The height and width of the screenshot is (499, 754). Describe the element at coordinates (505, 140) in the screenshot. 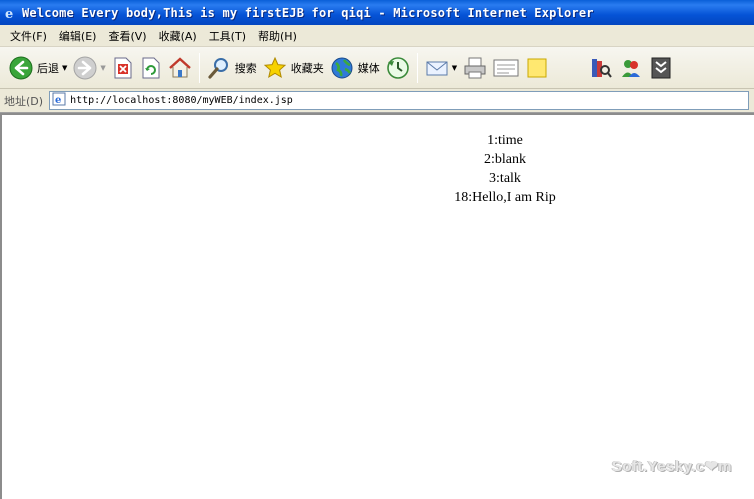

I see `output-line: 1:time` at that location.